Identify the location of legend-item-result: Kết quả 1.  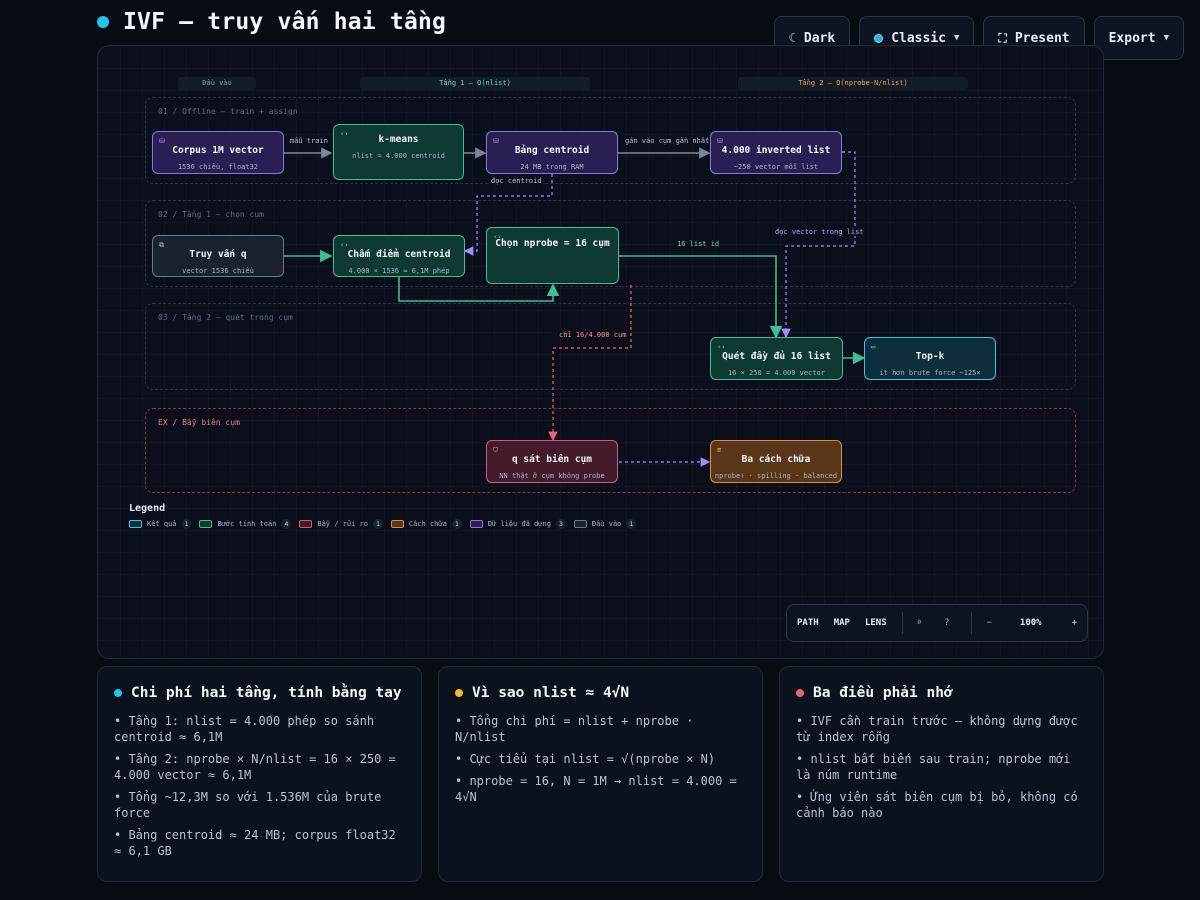
(160, 524).